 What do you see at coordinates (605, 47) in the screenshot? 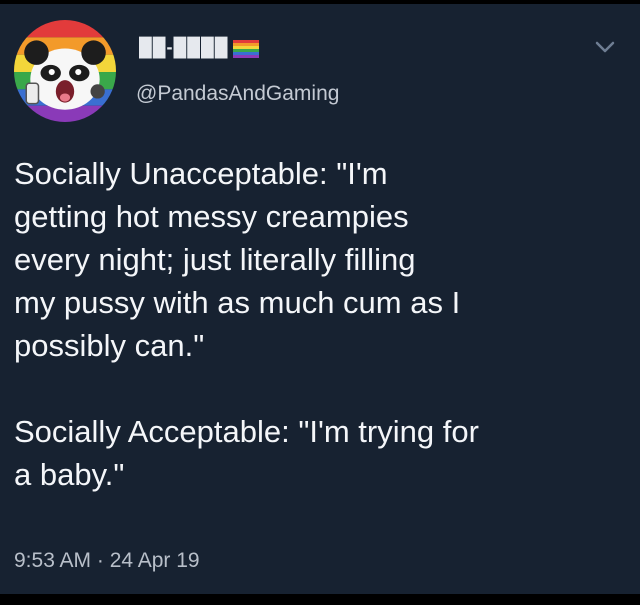
I see `chevron-down-icon` at bounding box center [605, 47].